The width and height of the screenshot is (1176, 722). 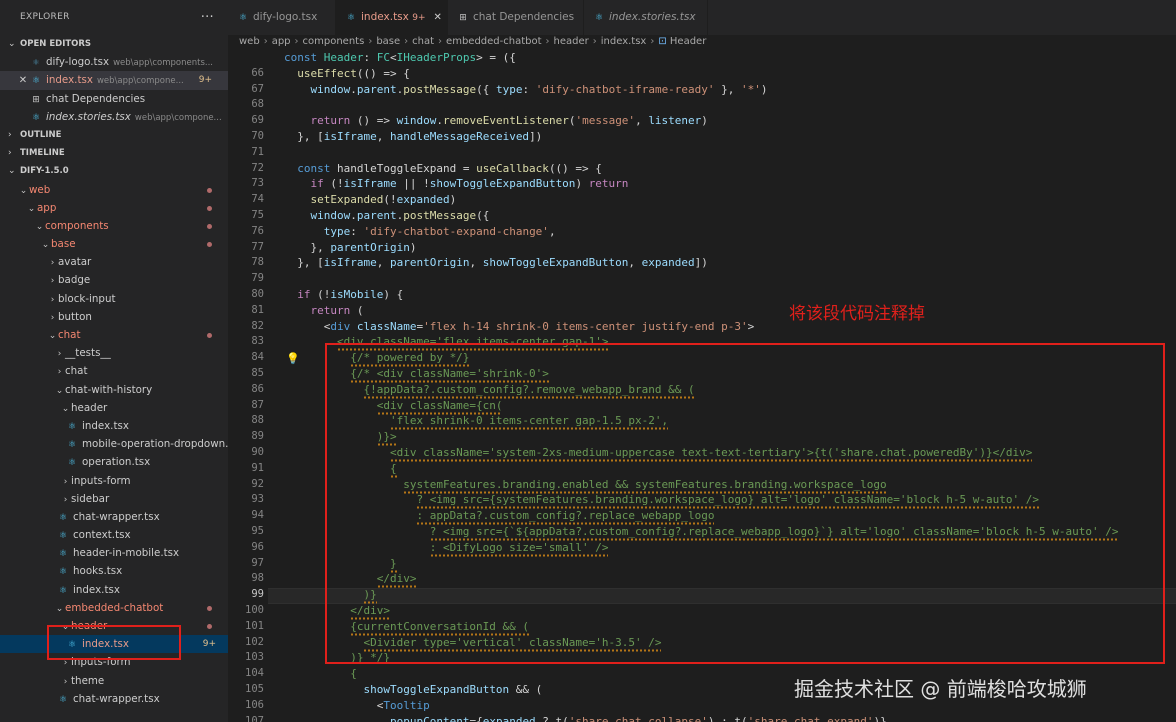 I want to click on tree-folder: ⌄ header, so click(x=114, y=408).